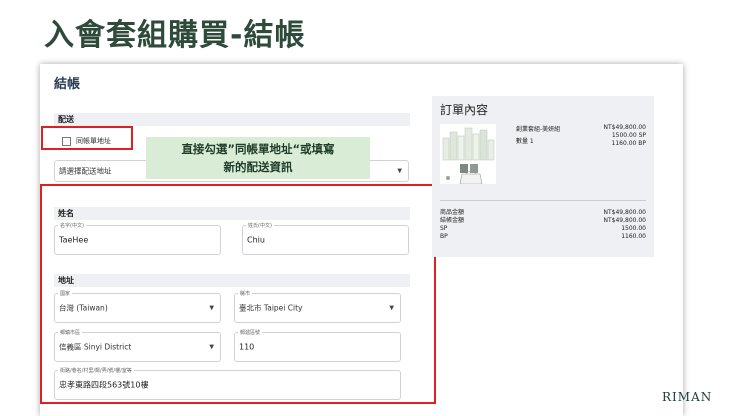 The width and height of the screenshot is (740, 416). I want to click on chevron-down-icon: ▼, so click(399, 171).